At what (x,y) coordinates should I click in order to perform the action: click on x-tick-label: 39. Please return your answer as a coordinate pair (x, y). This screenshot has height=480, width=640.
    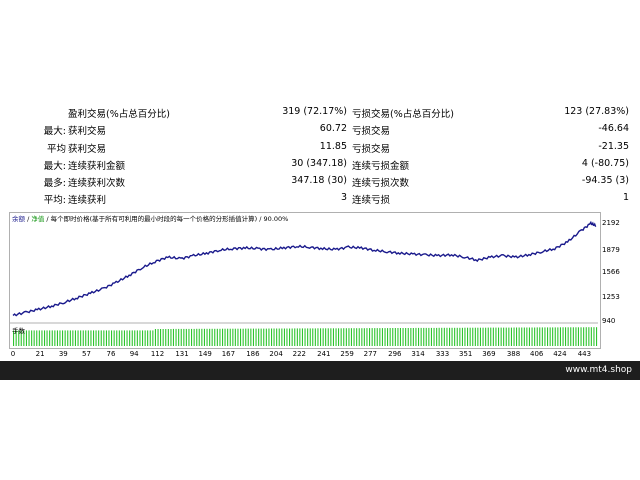
    Looking at the image, I should click on (63, 354).